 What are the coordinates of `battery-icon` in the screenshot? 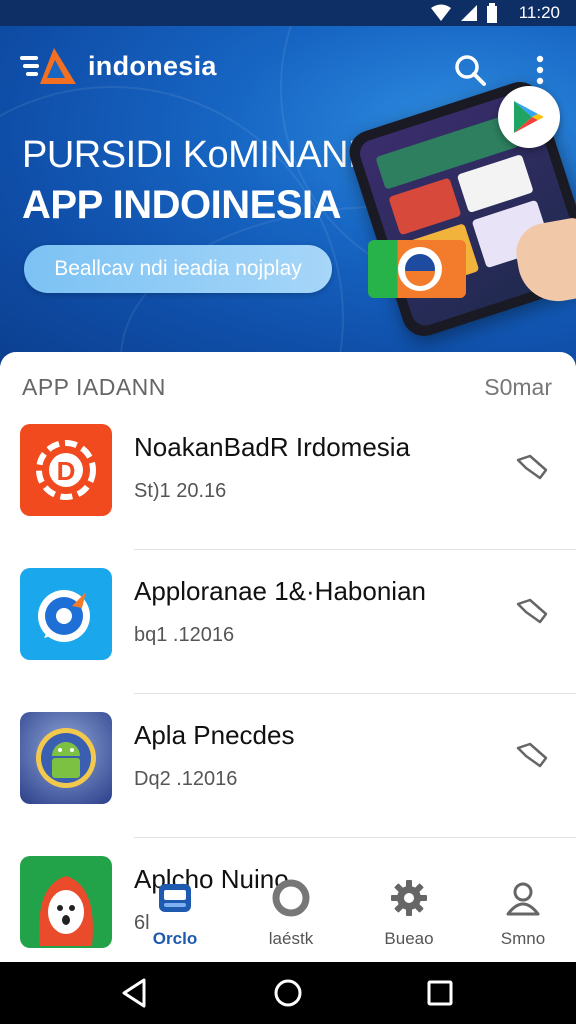 It's located at (492, 13).